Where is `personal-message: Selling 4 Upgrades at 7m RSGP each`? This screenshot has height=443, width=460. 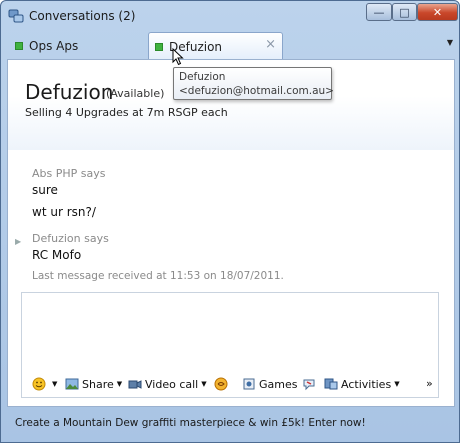
personal-message: Selling 4 Upgrades at 7m RSGP each is located at coordinates (126, 112).